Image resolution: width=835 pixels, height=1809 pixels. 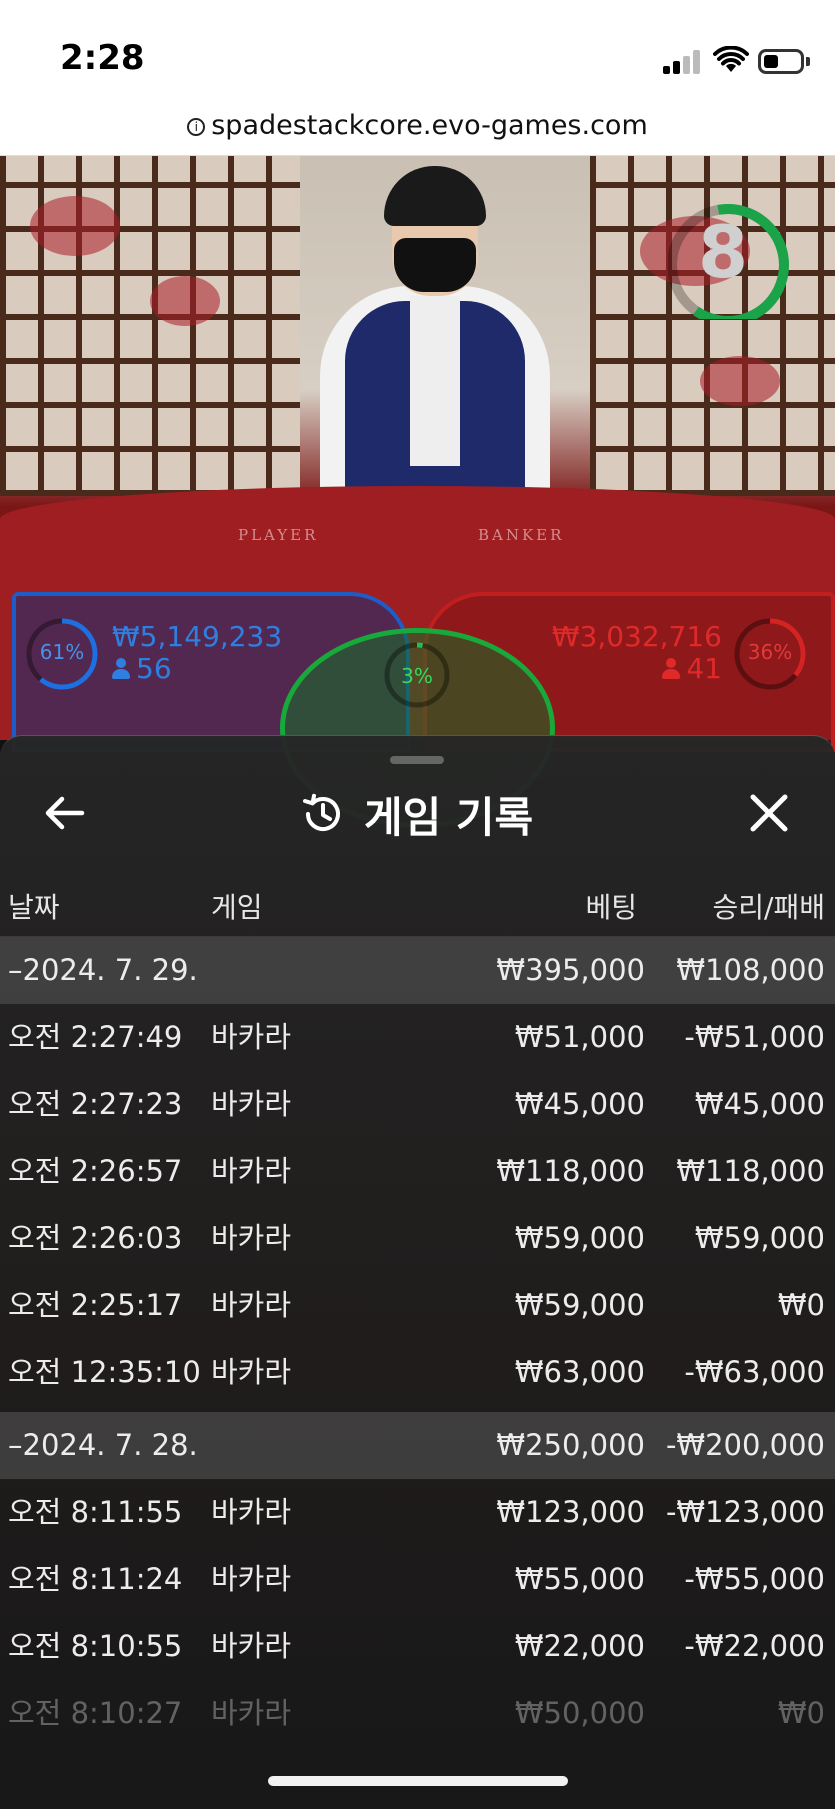 I want to click on close-icon, so click(x=769, y=813).